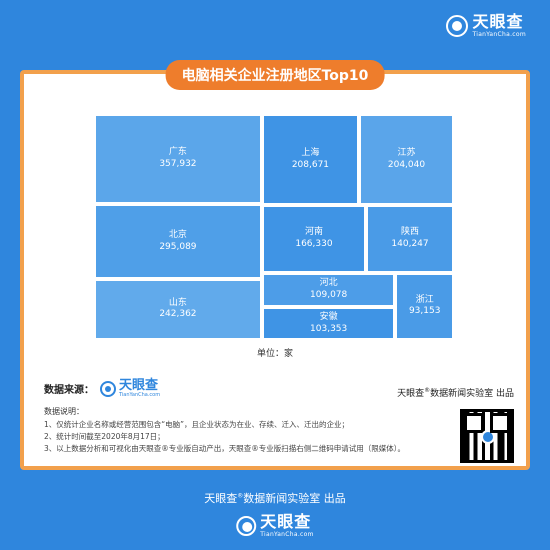 Image resolution: width=550 pixels, height=550 pixels. Describe the element at coordinates (221, 498) in the screenshot. I see `footer-brand: 天眼查` at that location.